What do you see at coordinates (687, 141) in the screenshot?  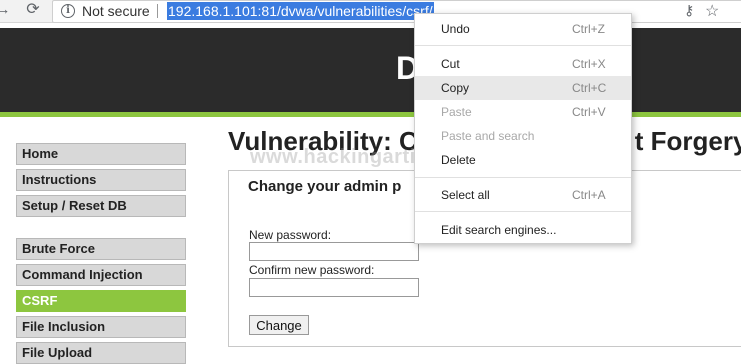 I see `page-title-end: t Forgery` at bounding box center [687, 141].